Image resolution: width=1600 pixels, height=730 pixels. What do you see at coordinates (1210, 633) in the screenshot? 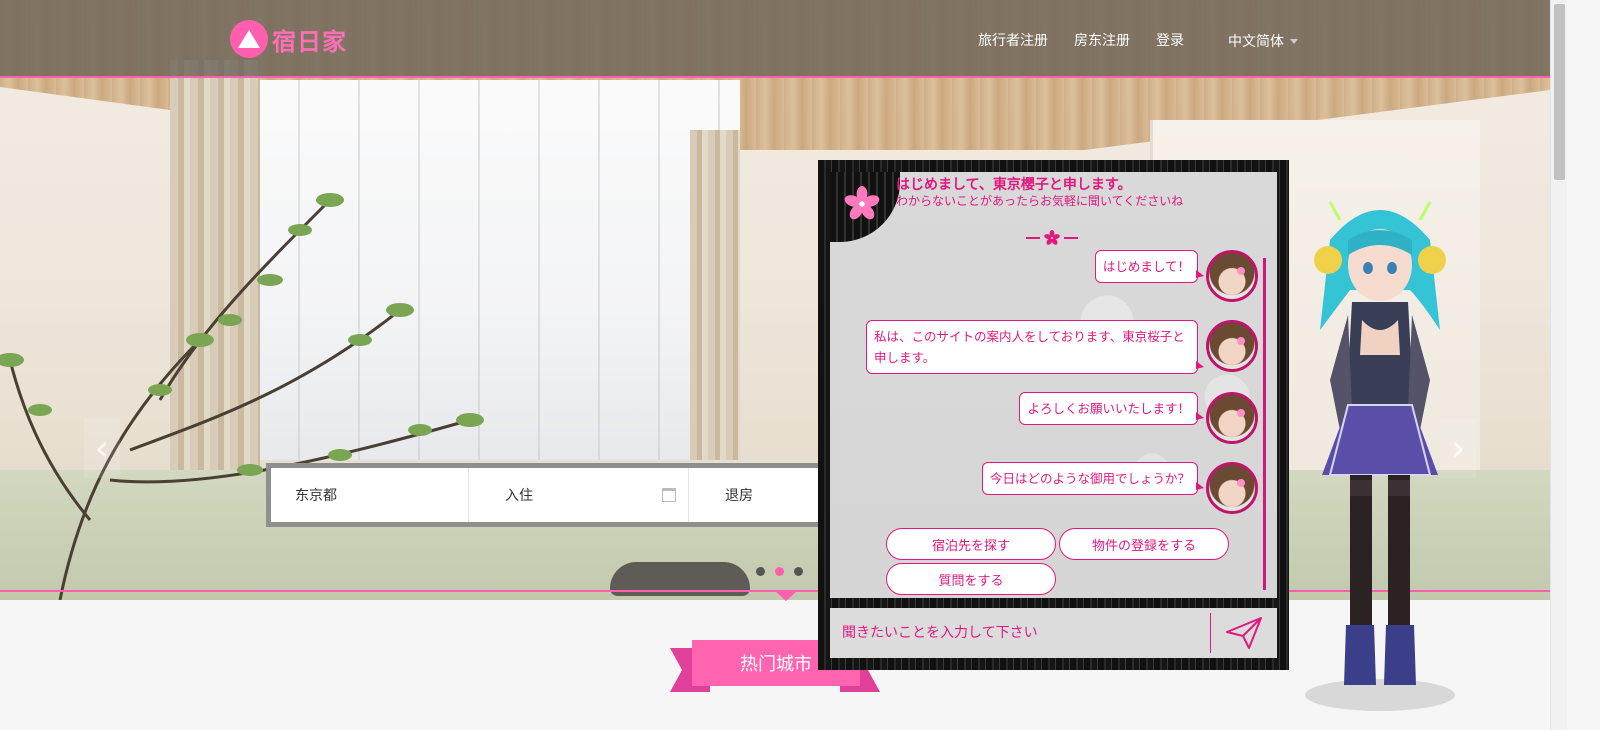
I see `send-separator` at bounding box center [1210, 633].